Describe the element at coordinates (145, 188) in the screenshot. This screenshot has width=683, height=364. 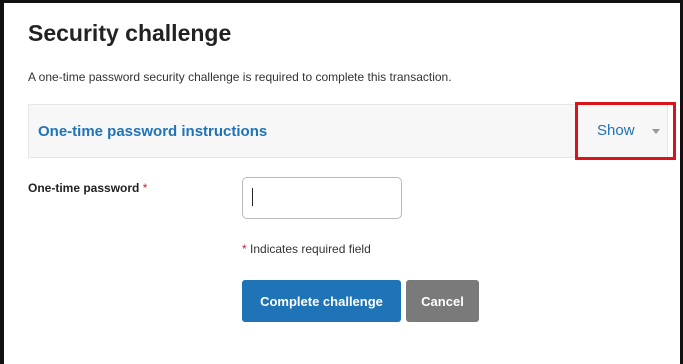
I see `required-marker: *` at that location.